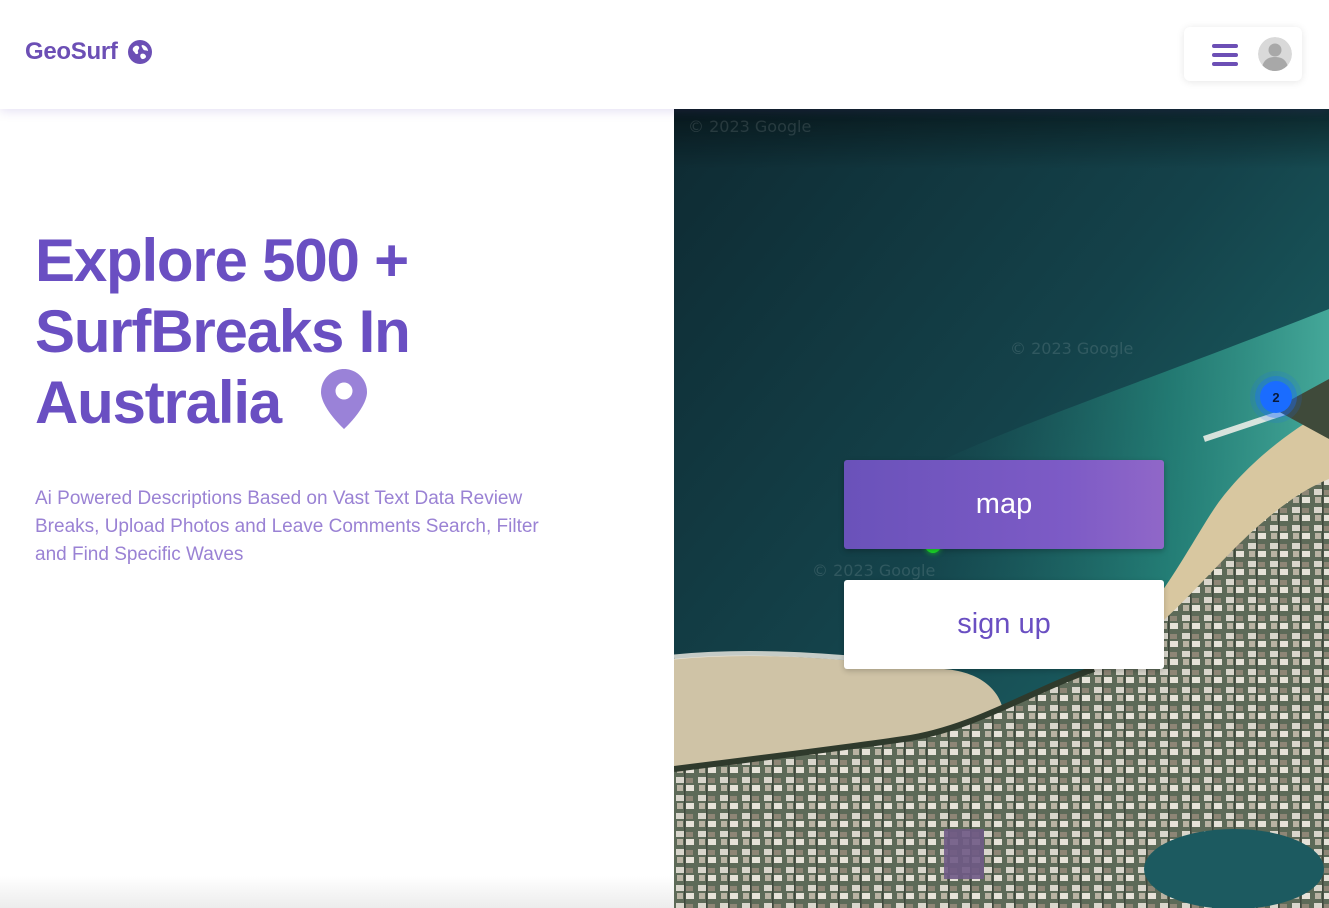 The height and width of the screenshot is (908, 1329). Describe the element at coordinates (139, 52) in the screenshot. I see `globe-icon` at that location.